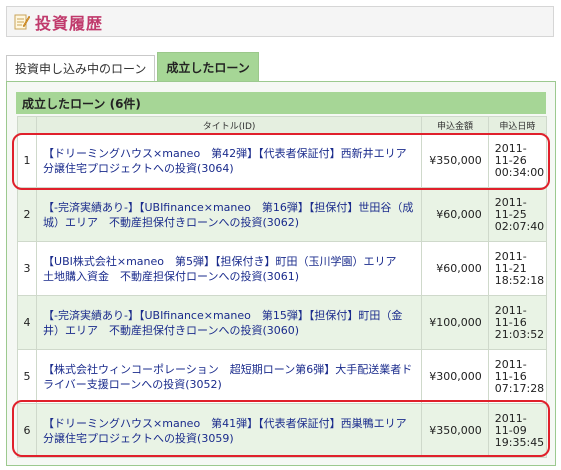 This screenshot has height=470, width=561. I want to click on row-amount: ¥300,000, so click(455, 376).